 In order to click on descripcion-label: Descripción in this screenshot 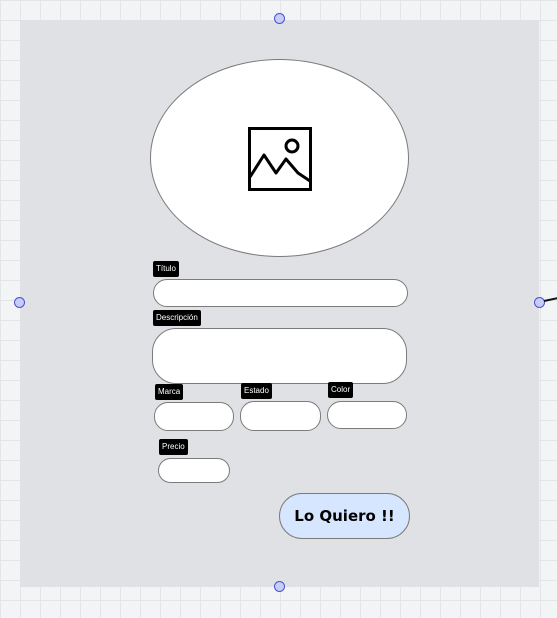, I will do `click(177, 318)`.